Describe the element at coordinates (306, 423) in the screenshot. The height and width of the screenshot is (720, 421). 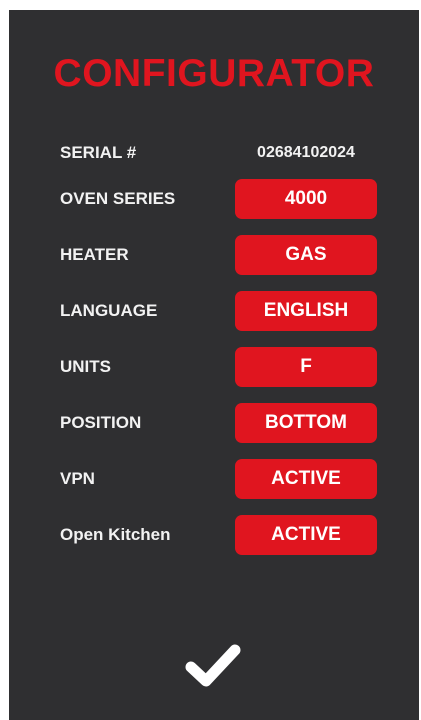
I see `position-button: BOTTOM` at that location.